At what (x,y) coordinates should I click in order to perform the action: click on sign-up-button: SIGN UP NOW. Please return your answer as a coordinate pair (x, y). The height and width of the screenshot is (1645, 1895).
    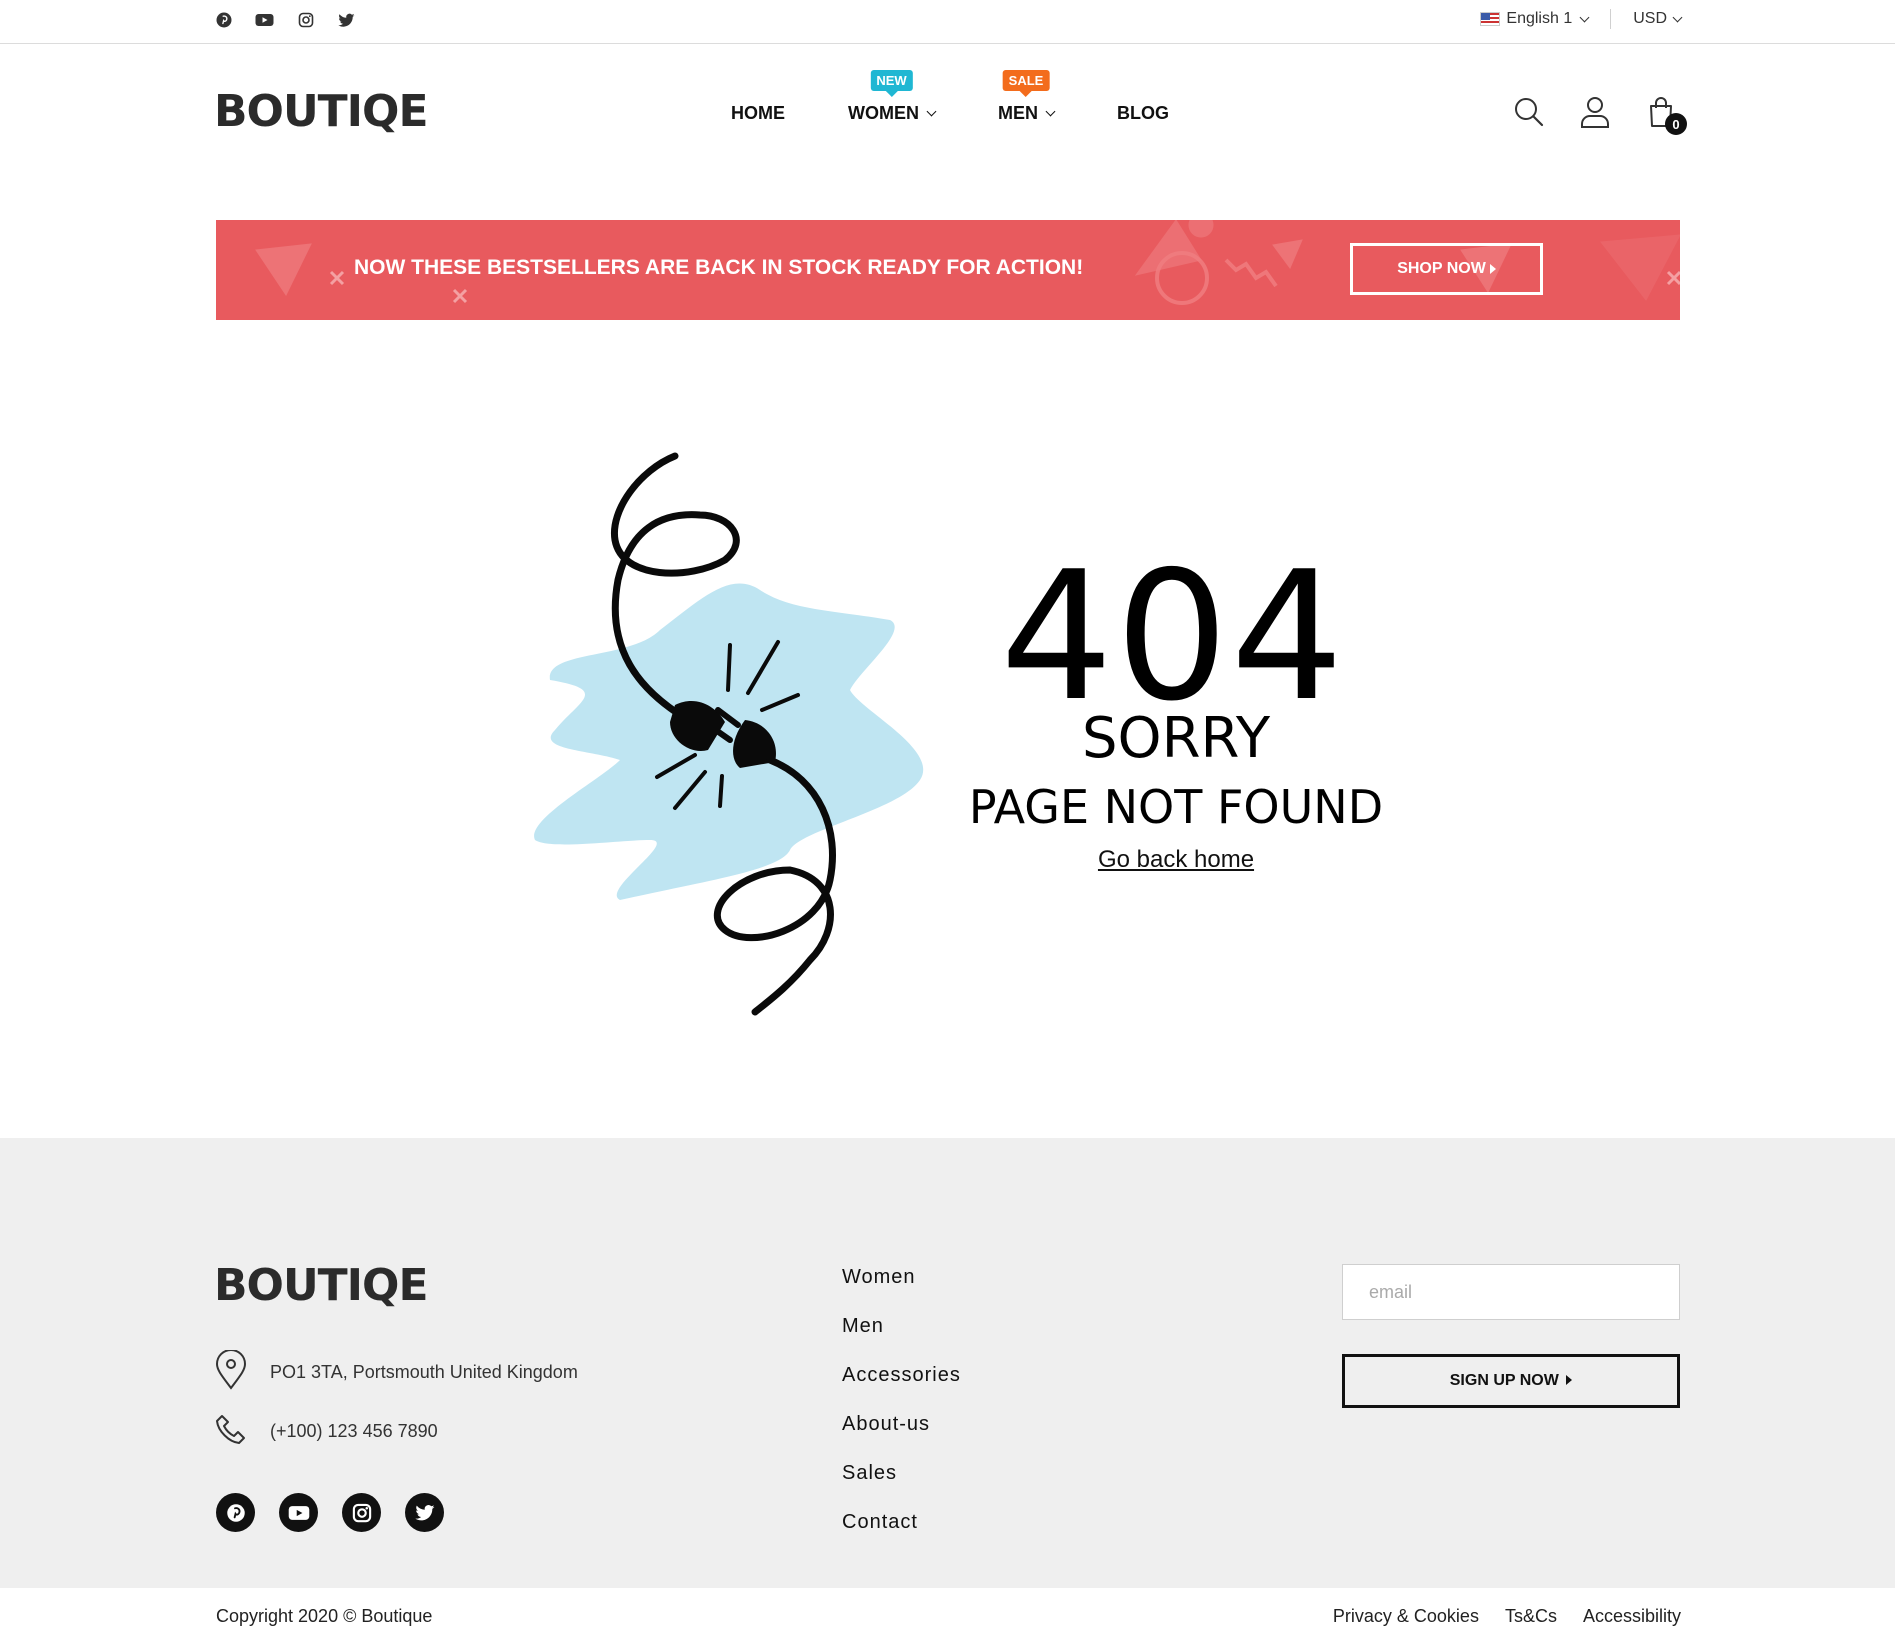
    Looking at the image, I should click on (1511, 1381).